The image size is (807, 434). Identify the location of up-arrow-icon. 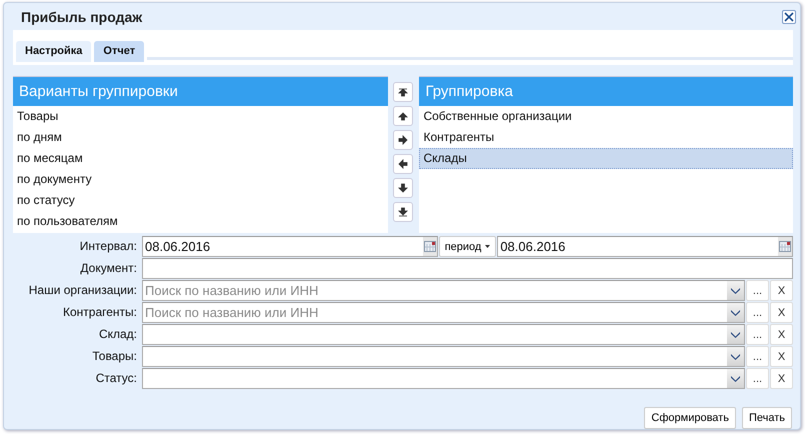
(403, 115).